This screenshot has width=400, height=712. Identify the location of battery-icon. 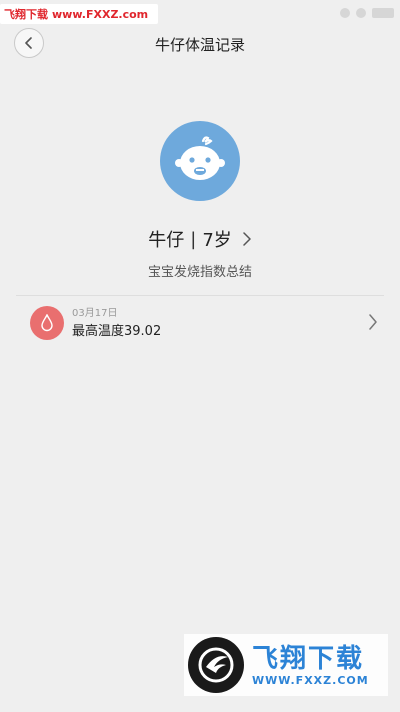
(383, 13).